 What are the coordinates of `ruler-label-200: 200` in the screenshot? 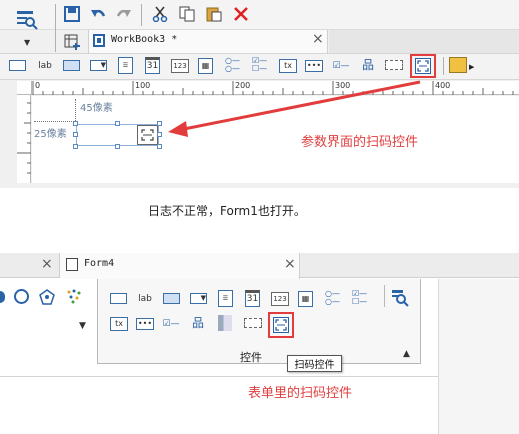 It's located at (243, 85).